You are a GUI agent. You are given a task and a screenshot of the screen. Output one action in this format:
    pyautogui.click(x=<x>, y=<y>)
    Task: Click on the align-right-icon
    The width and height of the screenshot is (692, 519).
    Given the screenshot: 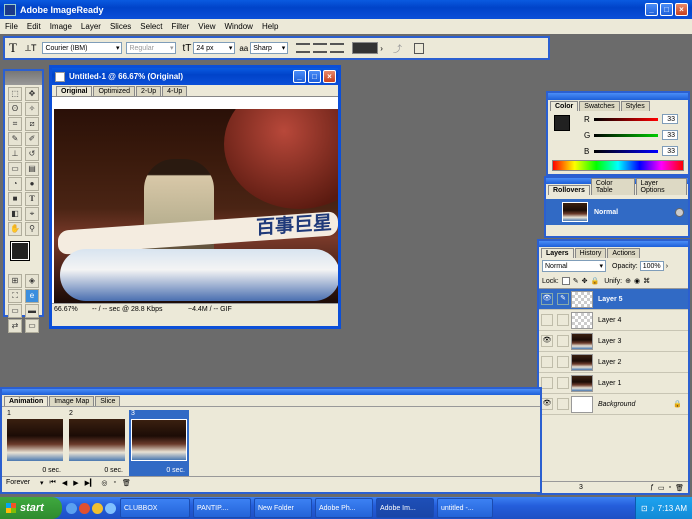 What is the action you would take?
    pyautogui.click(x=337, y=48)
    